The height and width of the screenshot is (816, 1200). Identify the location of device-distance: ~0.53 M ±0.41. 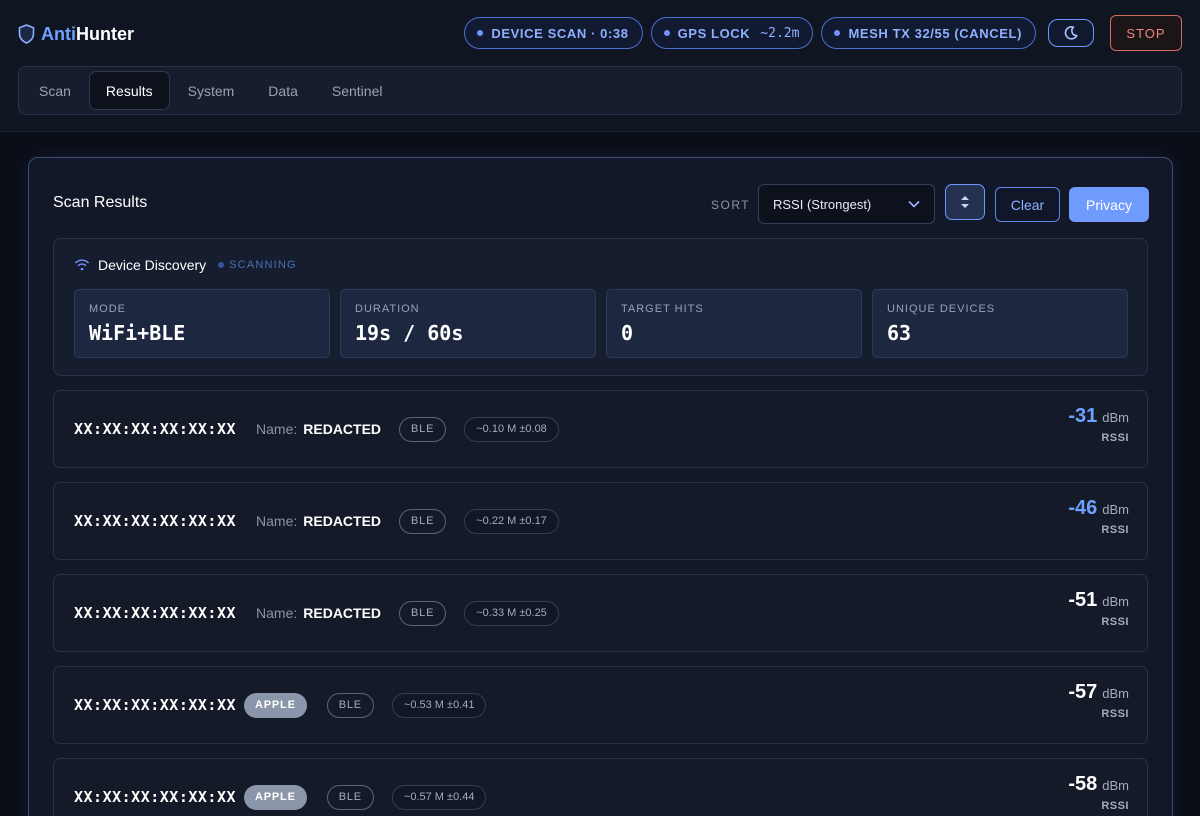
(439, 705).